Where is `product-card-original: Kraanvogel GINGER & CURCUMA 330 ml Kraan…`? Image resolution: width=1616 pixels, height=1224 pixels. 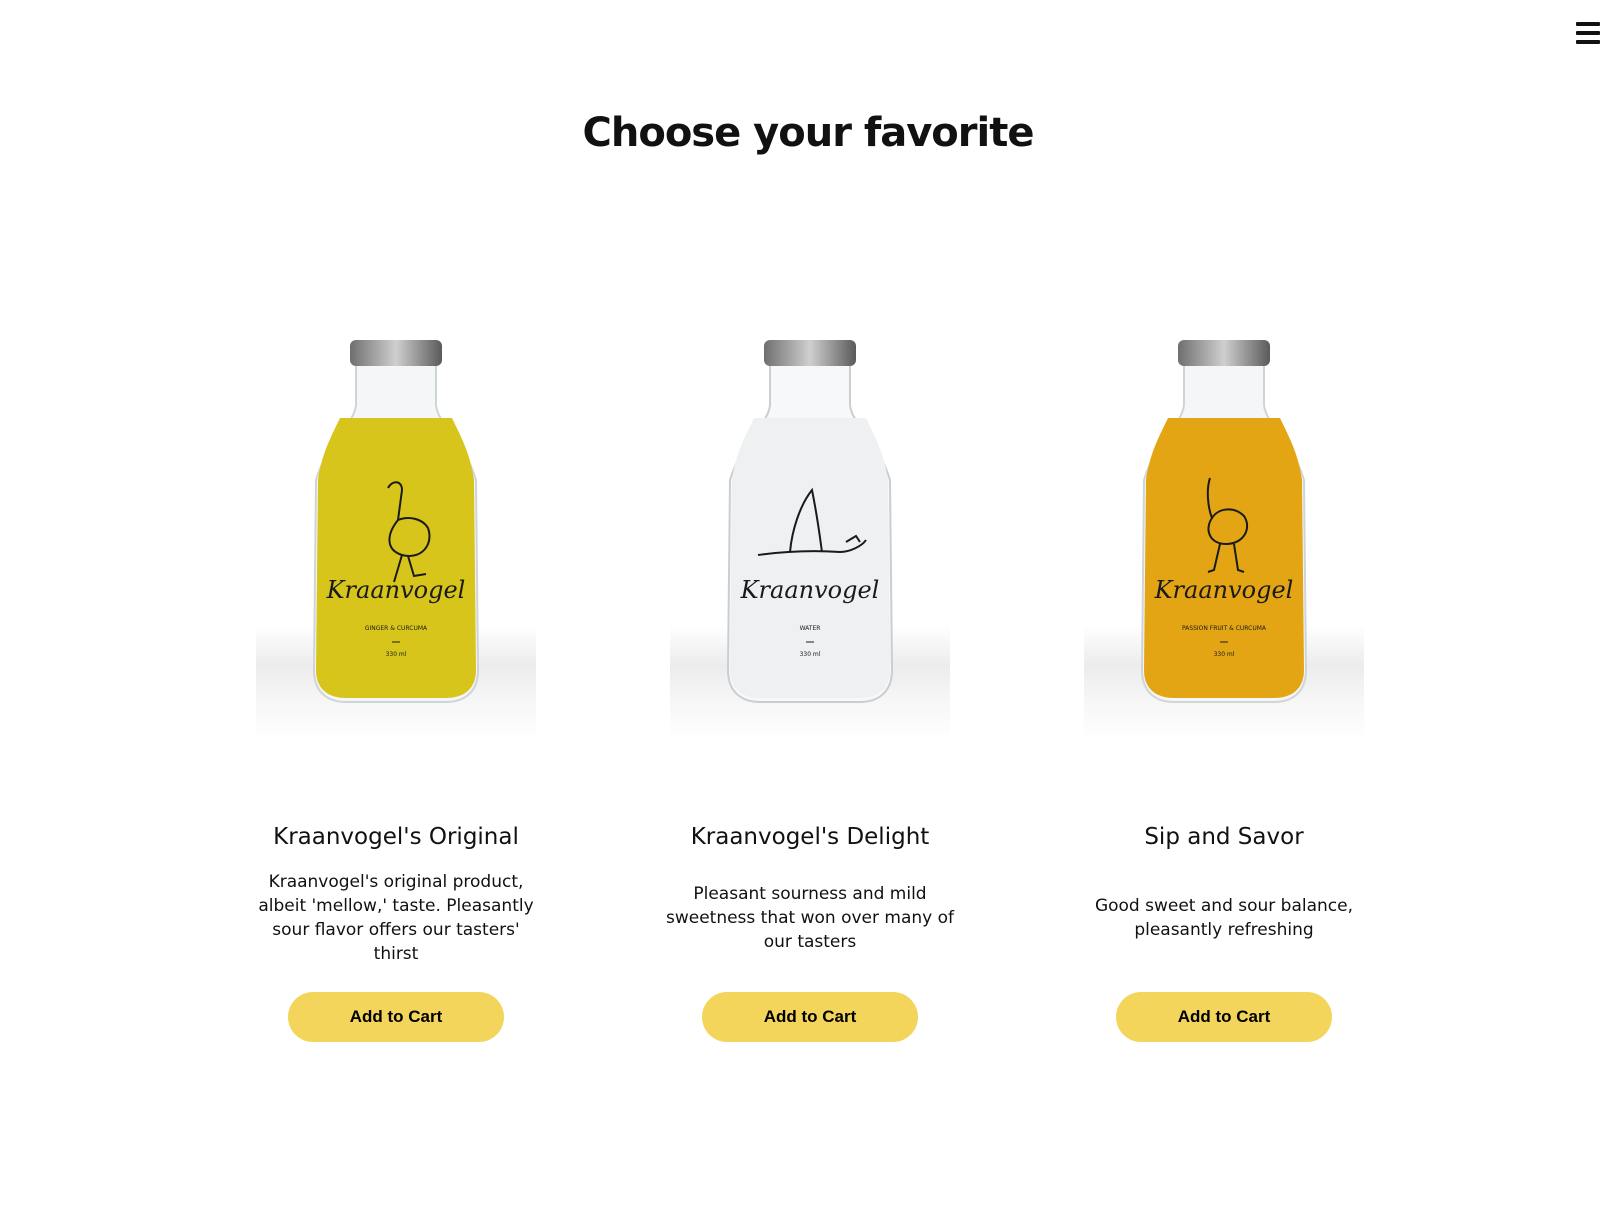
product-card-original: Kraanvogel GINGER & CURCUMA 330 ml Kraan… is located at coordinates (396, 686).